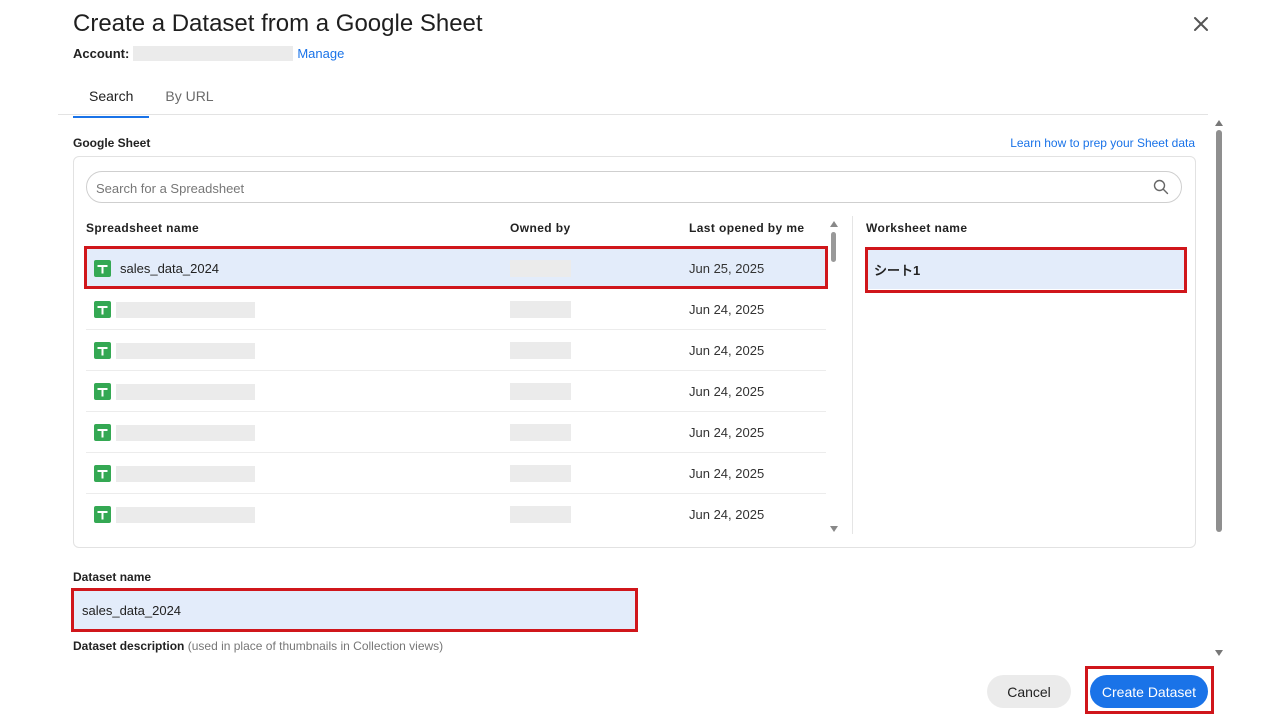  What do you see at coordinates (320, 53) in the screenshot?
I see `manage-link: Manage` at bounding box center [320, 53].